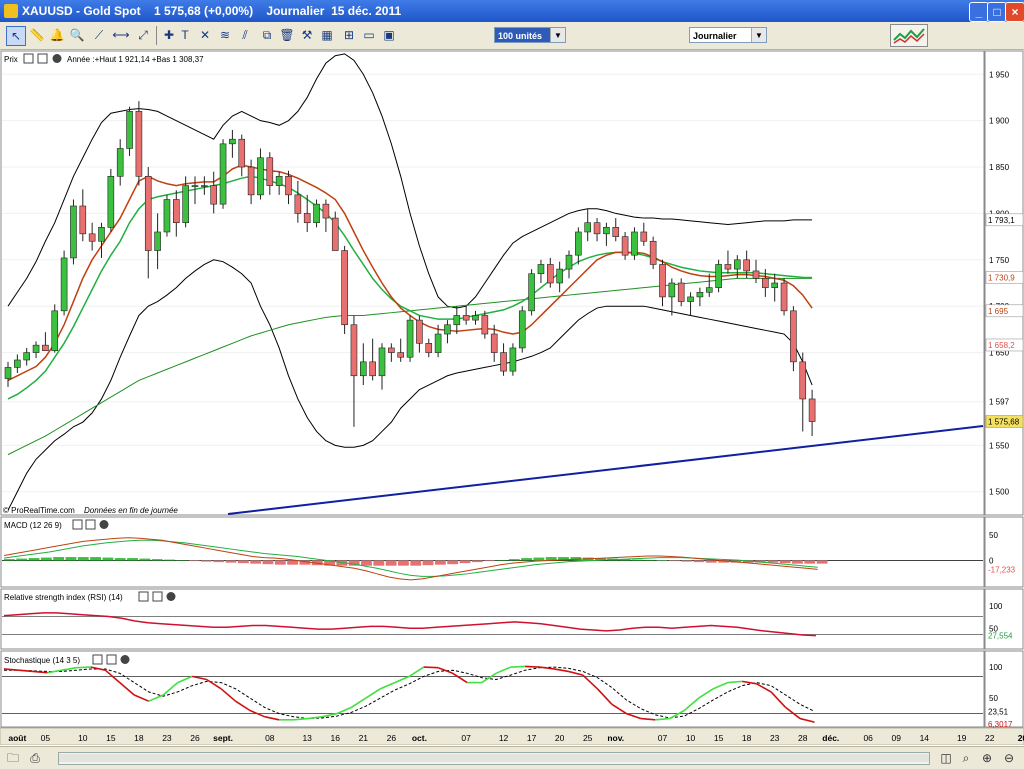  What do you see at coordinates (16, 36) in the screenshot?
I see `cursor-icon: ↖` at bounding box center [16, 36].